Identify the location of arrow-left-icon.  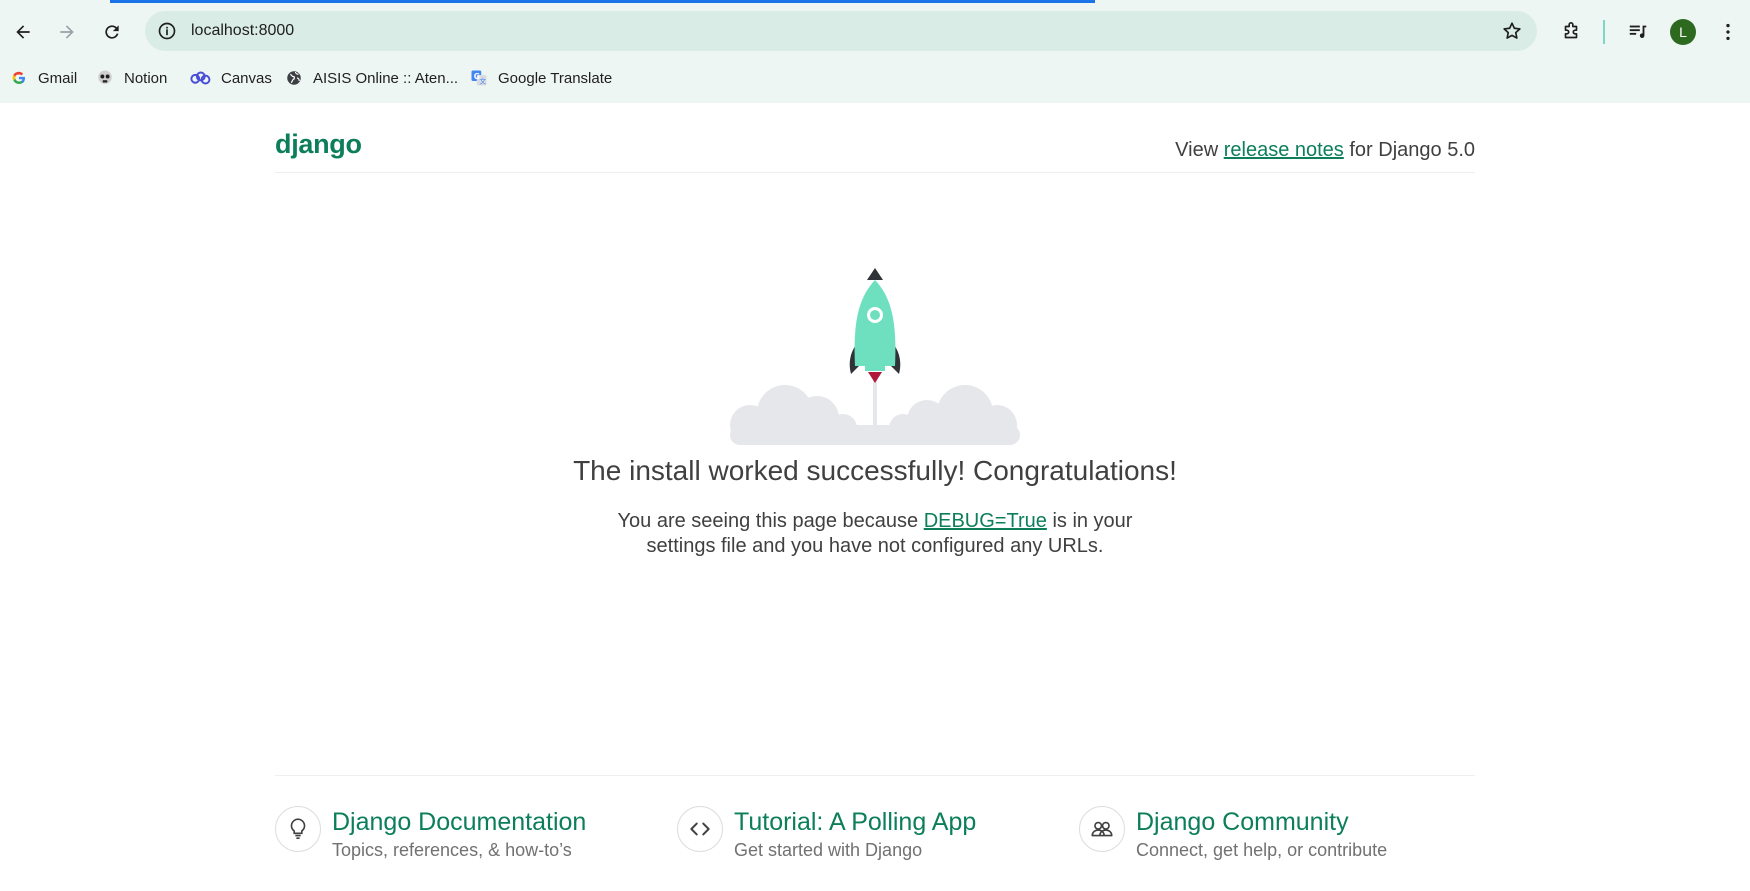
(23, 32).